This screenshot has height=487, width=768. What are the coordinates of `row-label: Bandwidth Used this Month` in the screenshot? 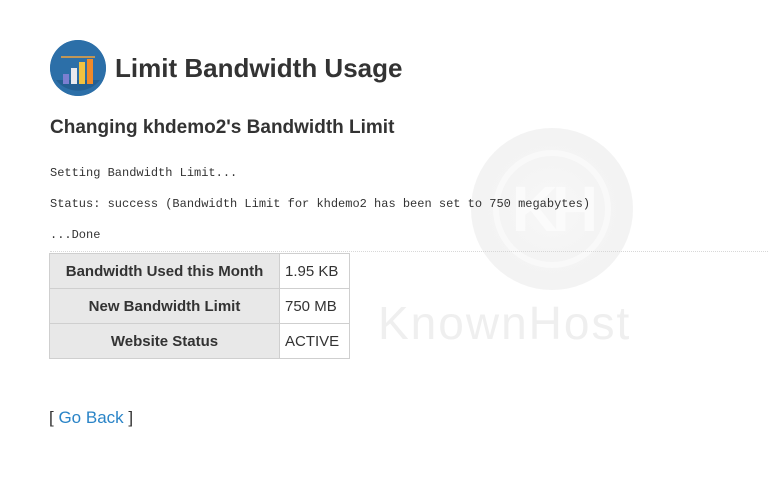 It's located at (164, 271).